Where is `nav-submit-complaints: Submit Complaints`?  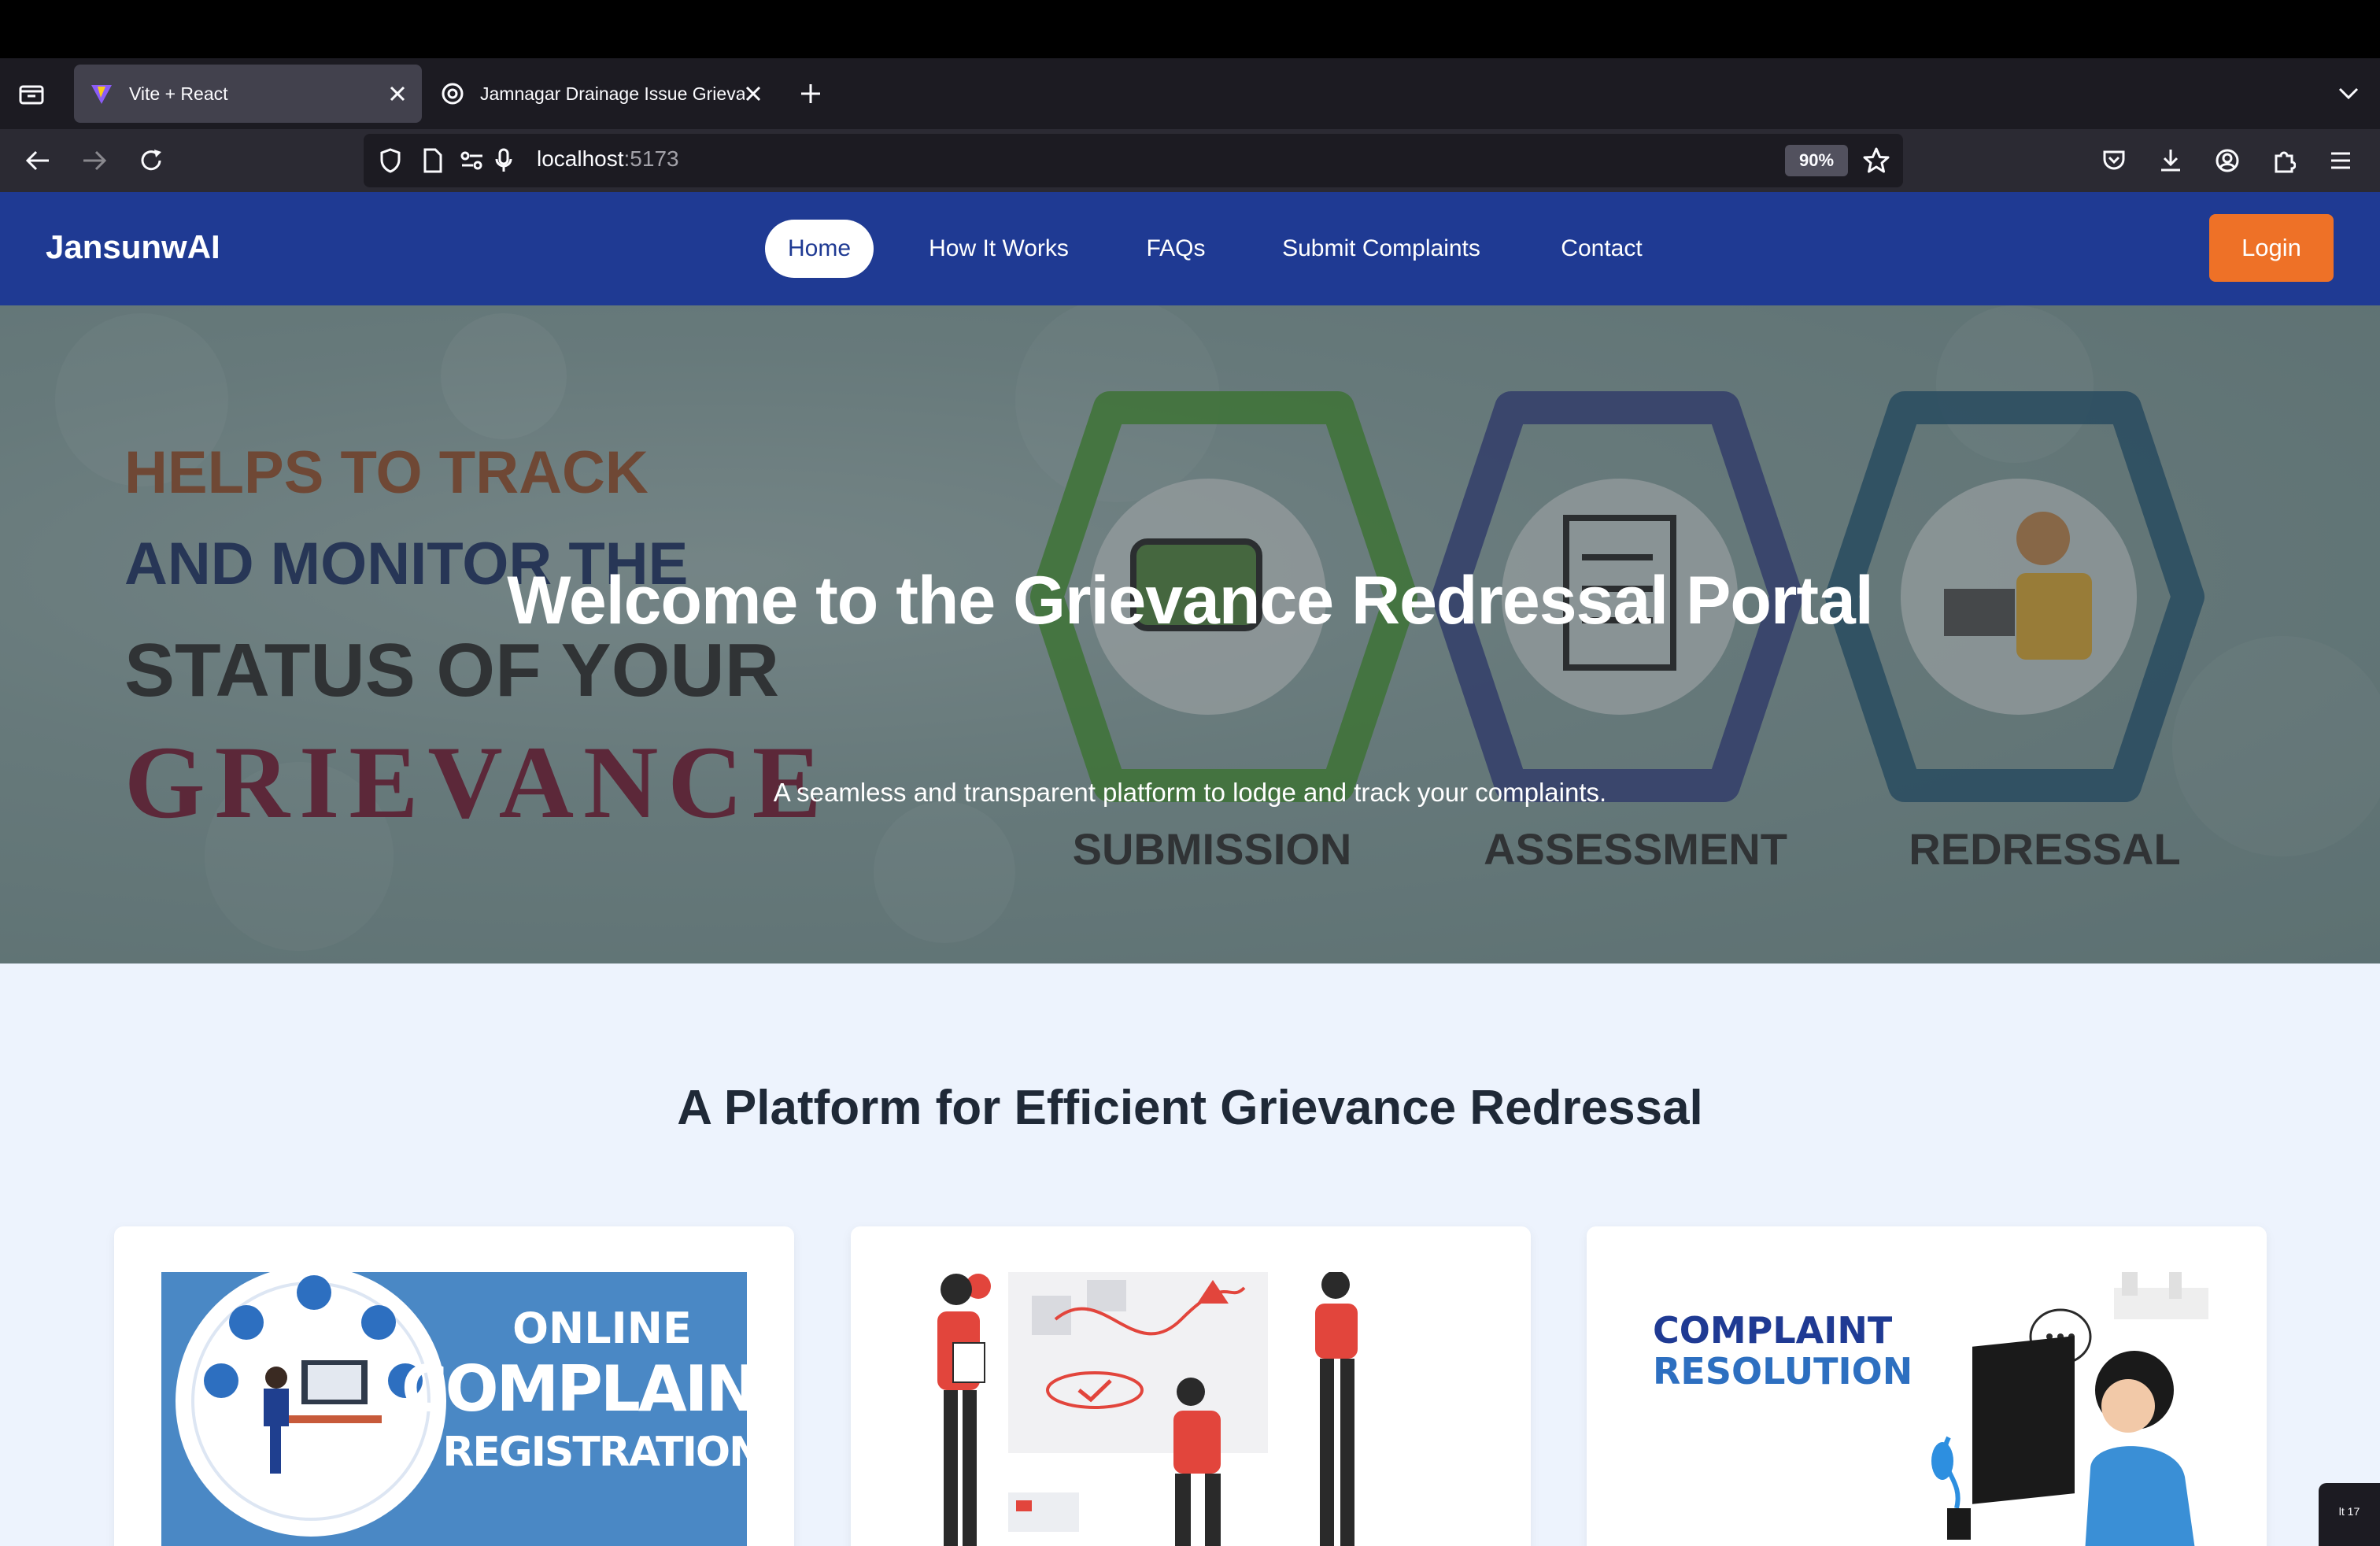
nav-submit-complaints: Submit Complaints is located at coordinates (1381, 249).